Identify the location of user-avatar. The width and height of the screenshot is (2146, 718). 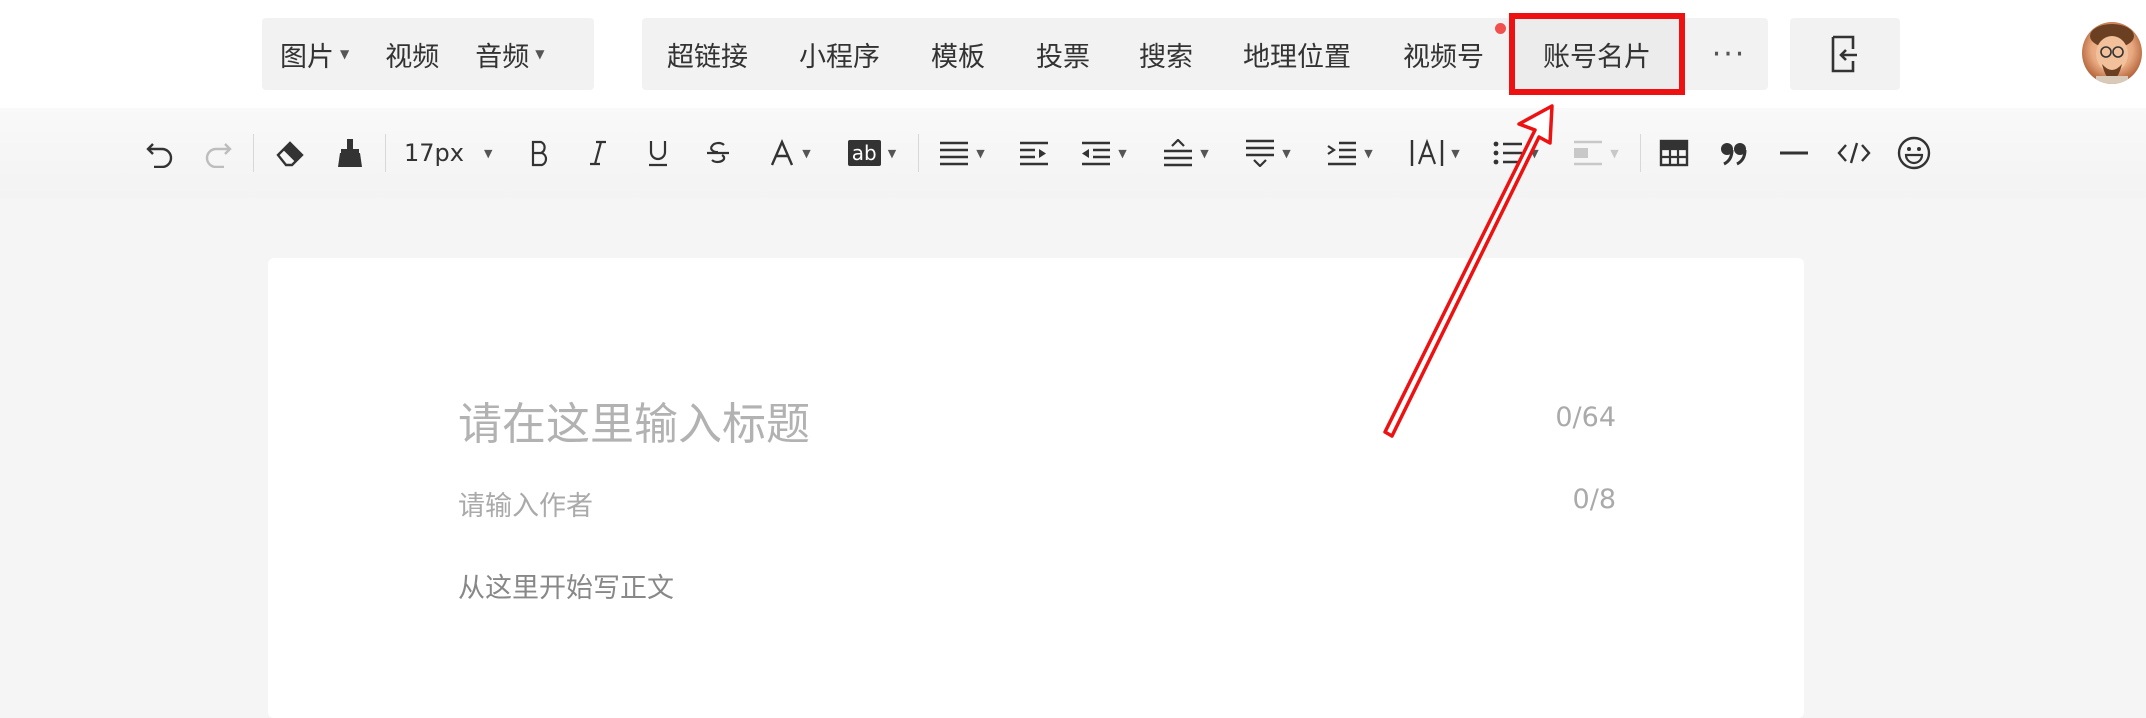
(2112, 53).